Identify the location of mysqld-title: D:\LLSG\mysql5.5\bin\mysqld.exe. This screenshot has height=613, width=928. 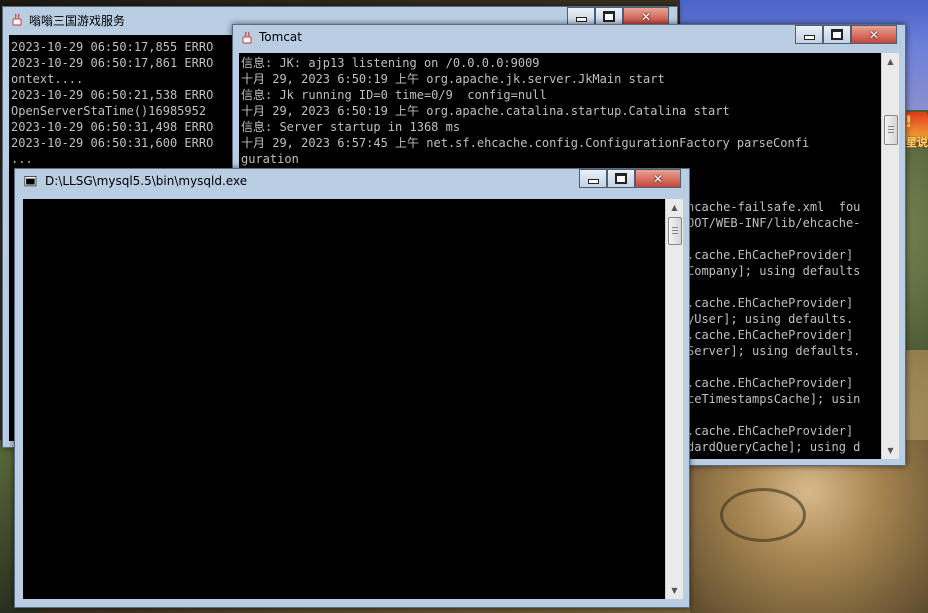
(146, 181).